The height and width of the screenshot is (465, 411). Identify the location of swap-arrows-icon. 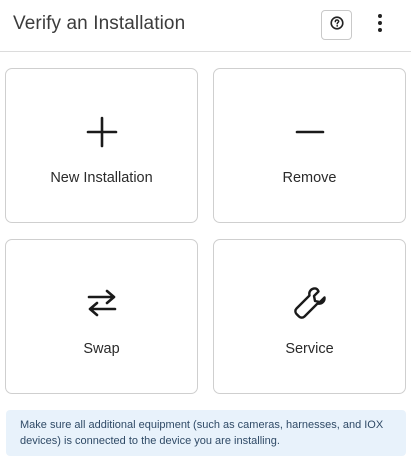
(101, 303).